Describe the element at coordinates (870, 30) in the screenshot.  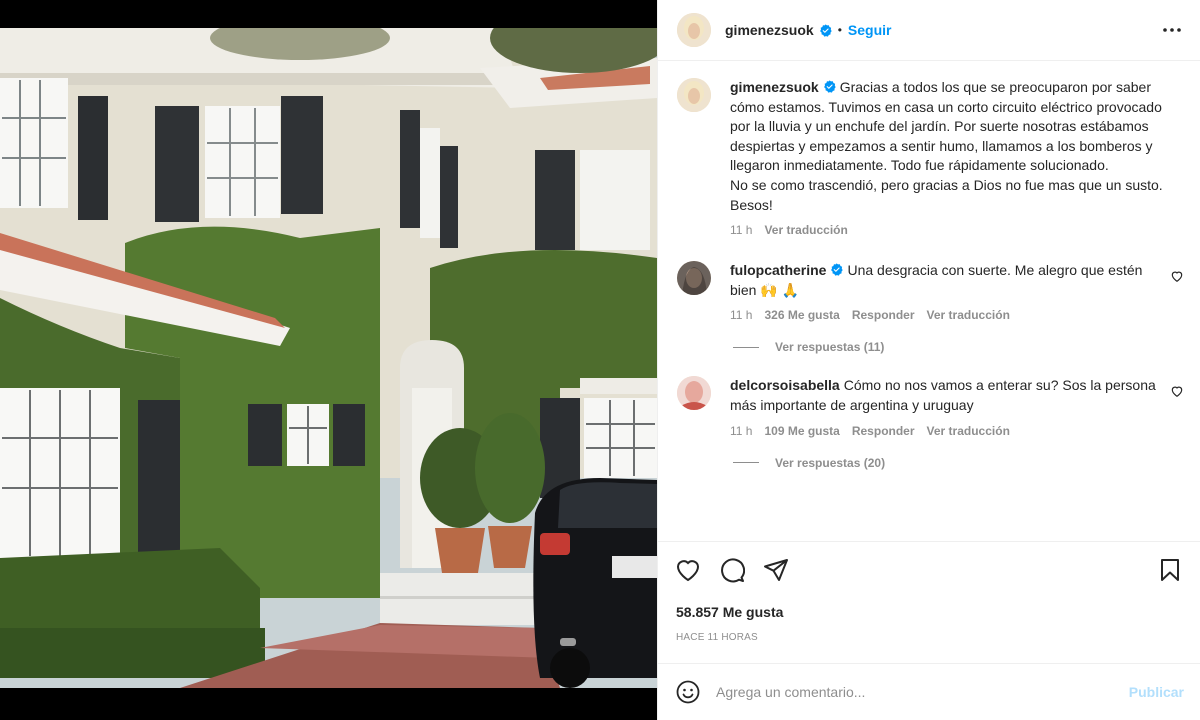
I see `follow-button: Seguir` at that location.